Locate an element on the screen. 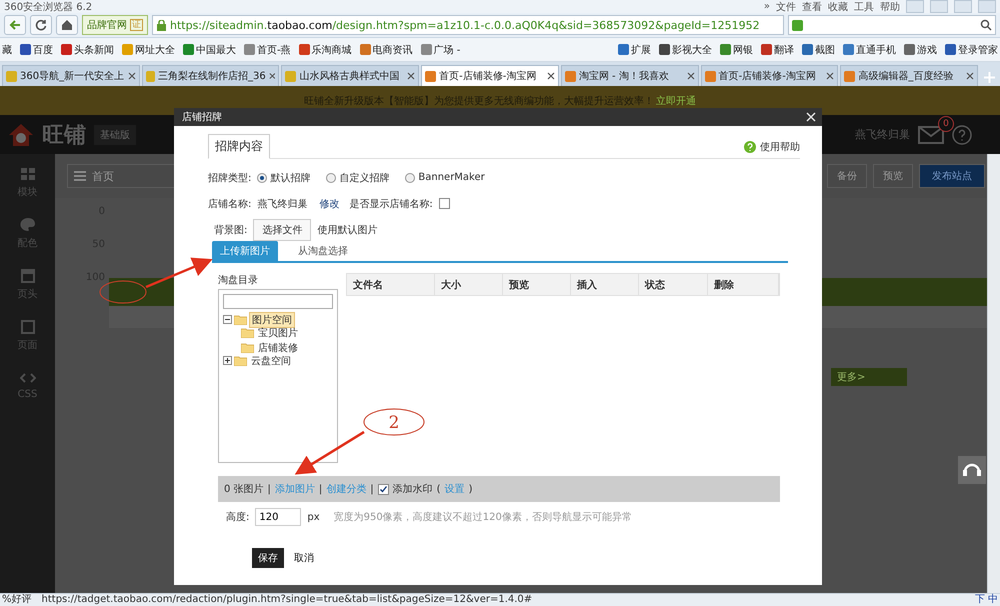 Image resolution: width=1000 pixels, height=606 pixels. bookmark-link: 网址大全 is located at coordinates (148, 49).